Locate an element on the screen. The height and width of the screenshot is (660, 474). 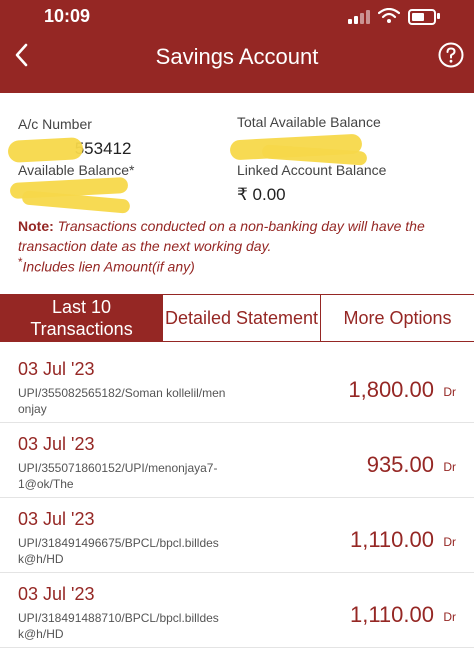
transaction-description: UPI/355071860152/UPI/menonjaya7-1@ok/The is located at coordinates (118, 476).